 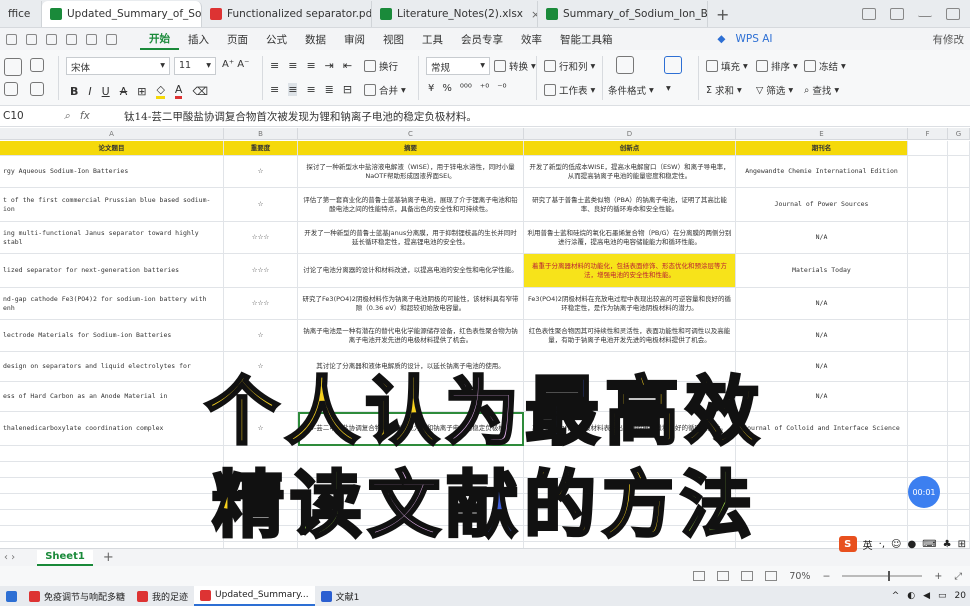 What do you see at coordinates (329, 89) in the screenshot?
I see `justify-icon: ≣` at bounding box center [329, 89].